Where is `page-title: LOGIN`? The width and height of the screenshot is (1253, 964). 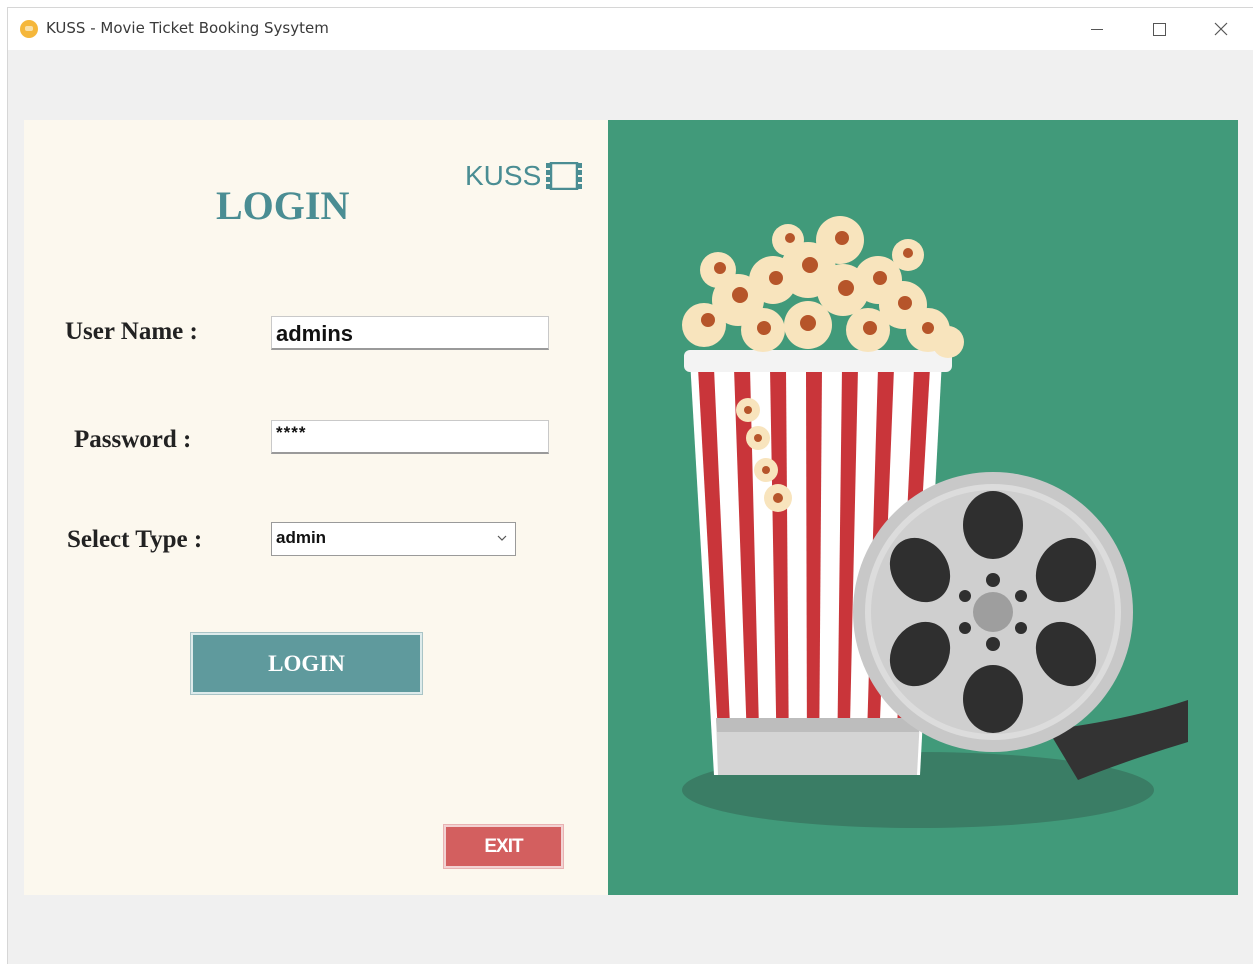
page-title: LOGIN is located at coordinates (283, 205).